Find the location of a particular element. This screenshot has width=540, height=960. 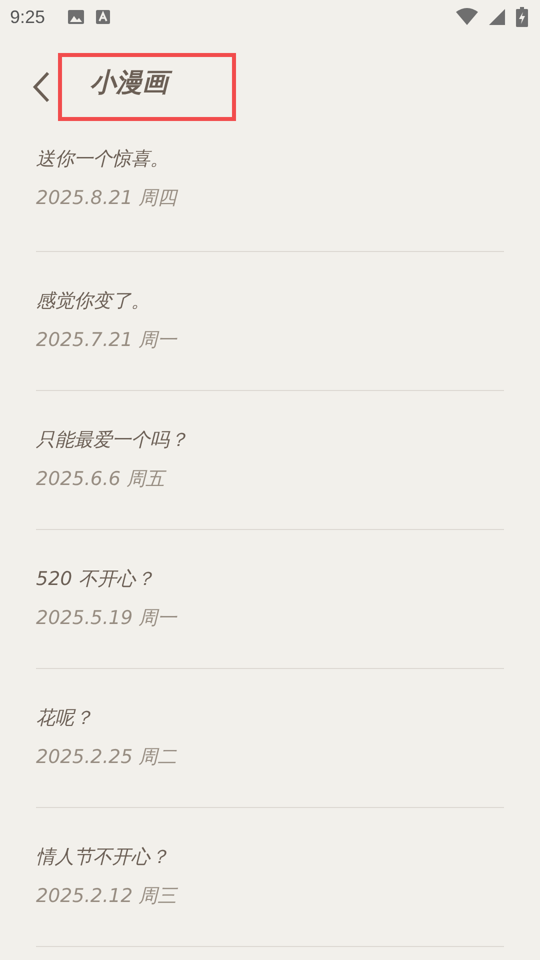

item-date: 2025.2.25 周二 is located at coordinates (107, 757).